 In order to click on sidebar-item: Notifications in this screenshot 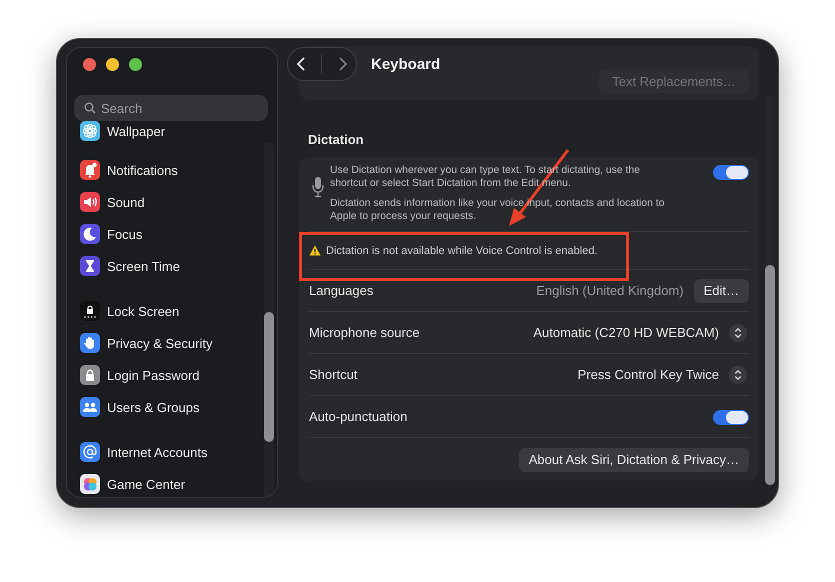, I will do `click(165, 170)`.